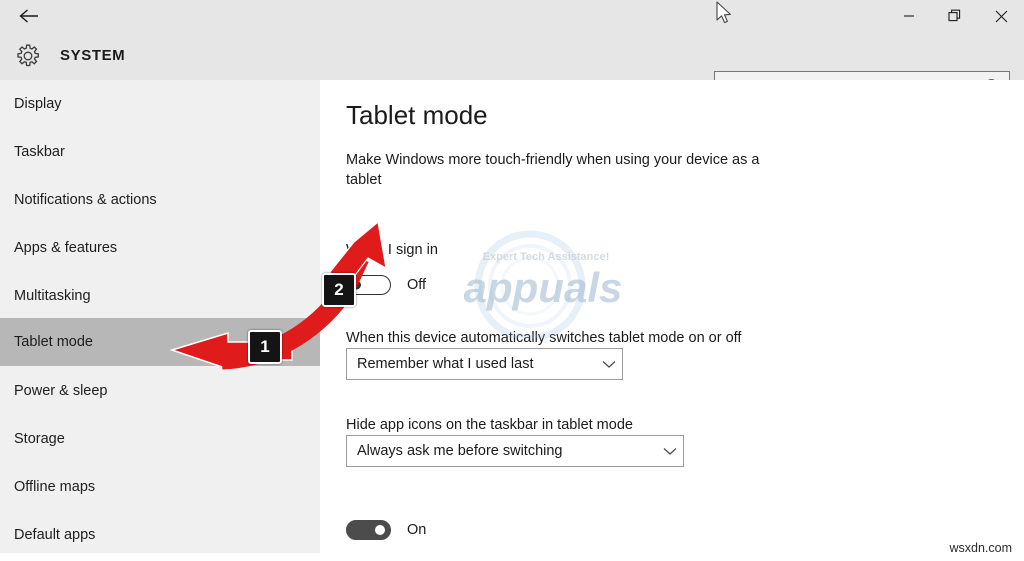 Image resolution: width=1024 pixels, height=561 pixels. What do you see at coordinates (160, 200) in the screenshot?
I see `sidebar-item-notifications: Notifications & actions` at bounding box center [160, 200].